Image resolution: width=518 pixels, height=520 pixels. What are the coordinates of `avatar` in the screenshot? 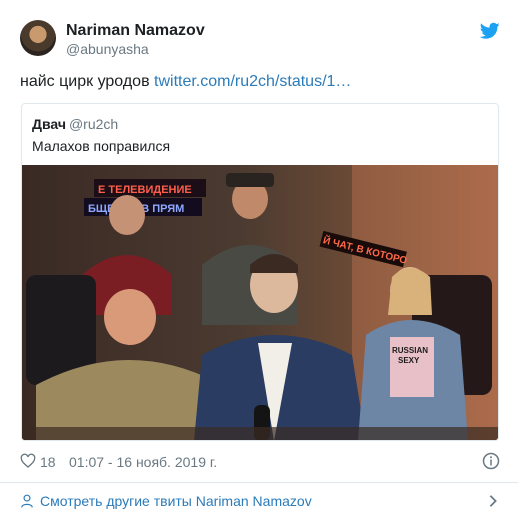 It's located at (38, 38).